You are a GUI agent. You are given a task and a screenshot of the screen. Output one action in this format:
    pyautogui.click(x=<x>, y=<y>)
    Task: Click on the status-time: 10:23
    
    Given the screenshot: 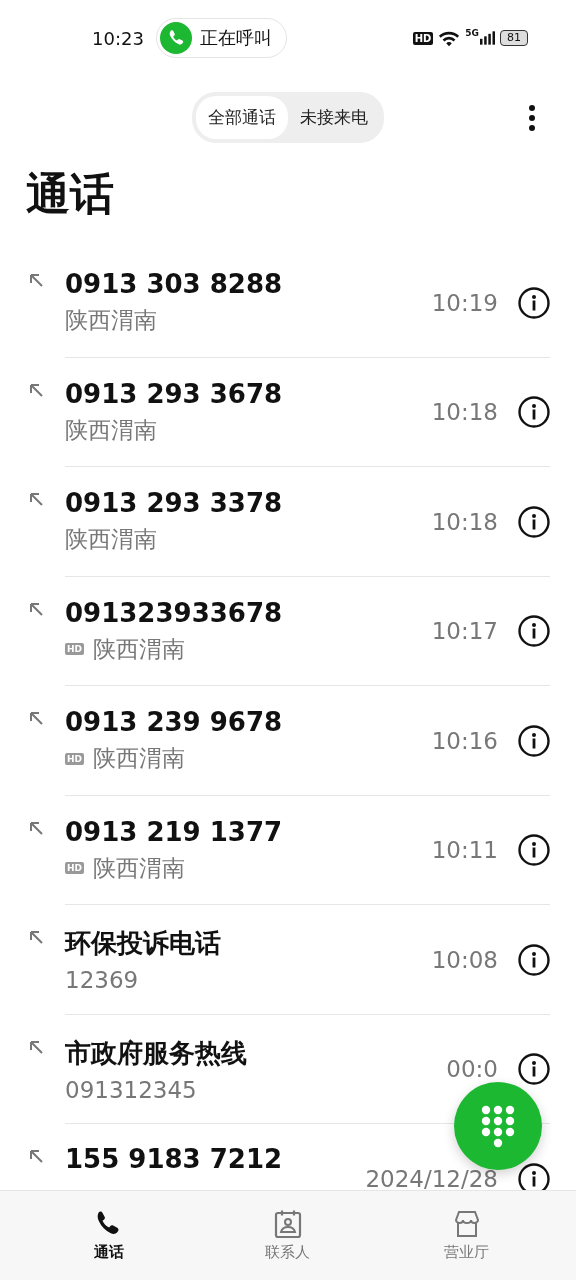 What is the action you would take?
    pyautogui.click(x=118, y=38)
    